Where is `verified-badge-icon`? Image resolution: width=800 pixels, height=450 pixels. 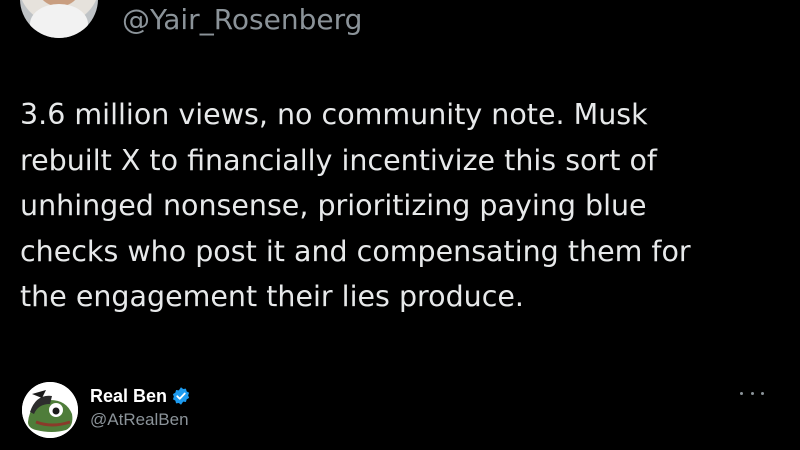
verified-badge-icon is located at coordinates (181, 396).